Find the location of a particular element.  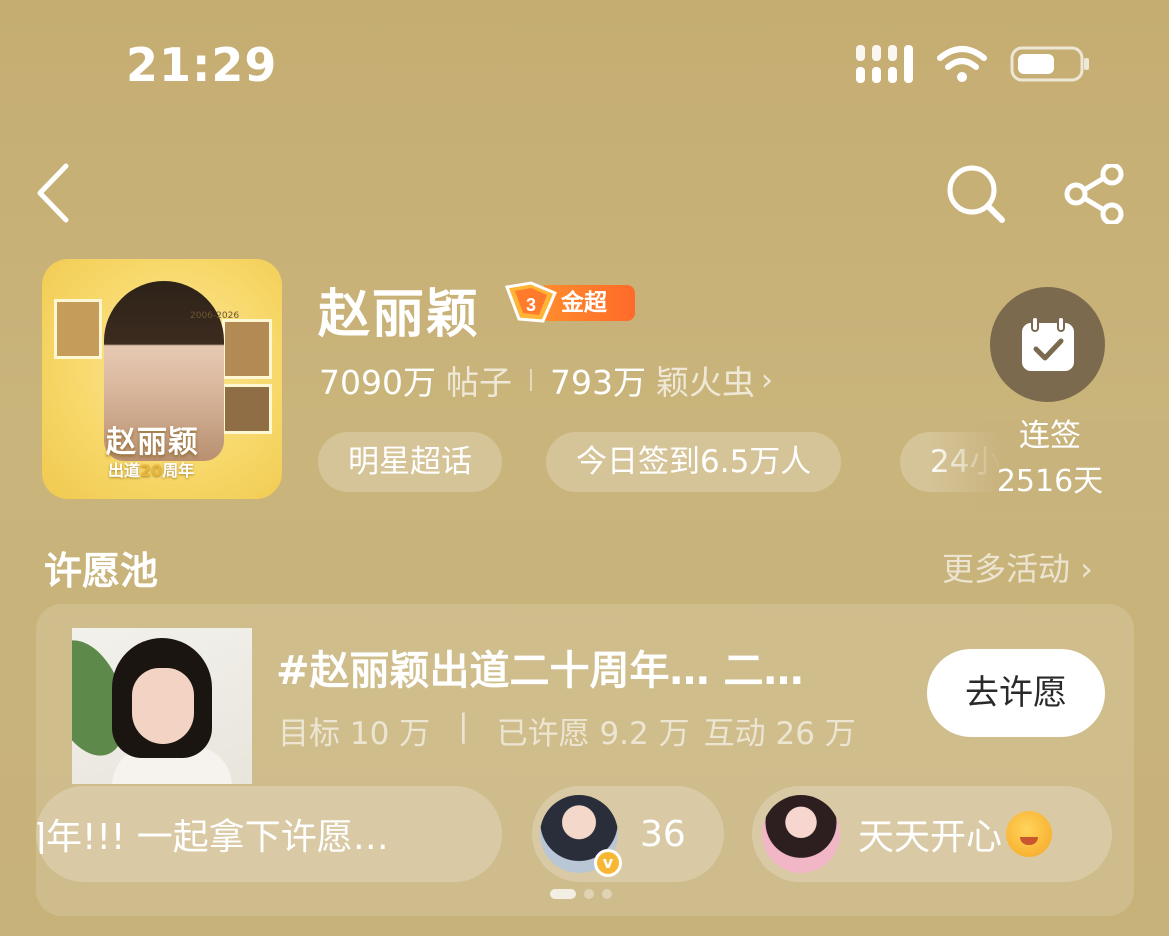

fans-label: 颖火虫 is located at coordinates (705, 380).